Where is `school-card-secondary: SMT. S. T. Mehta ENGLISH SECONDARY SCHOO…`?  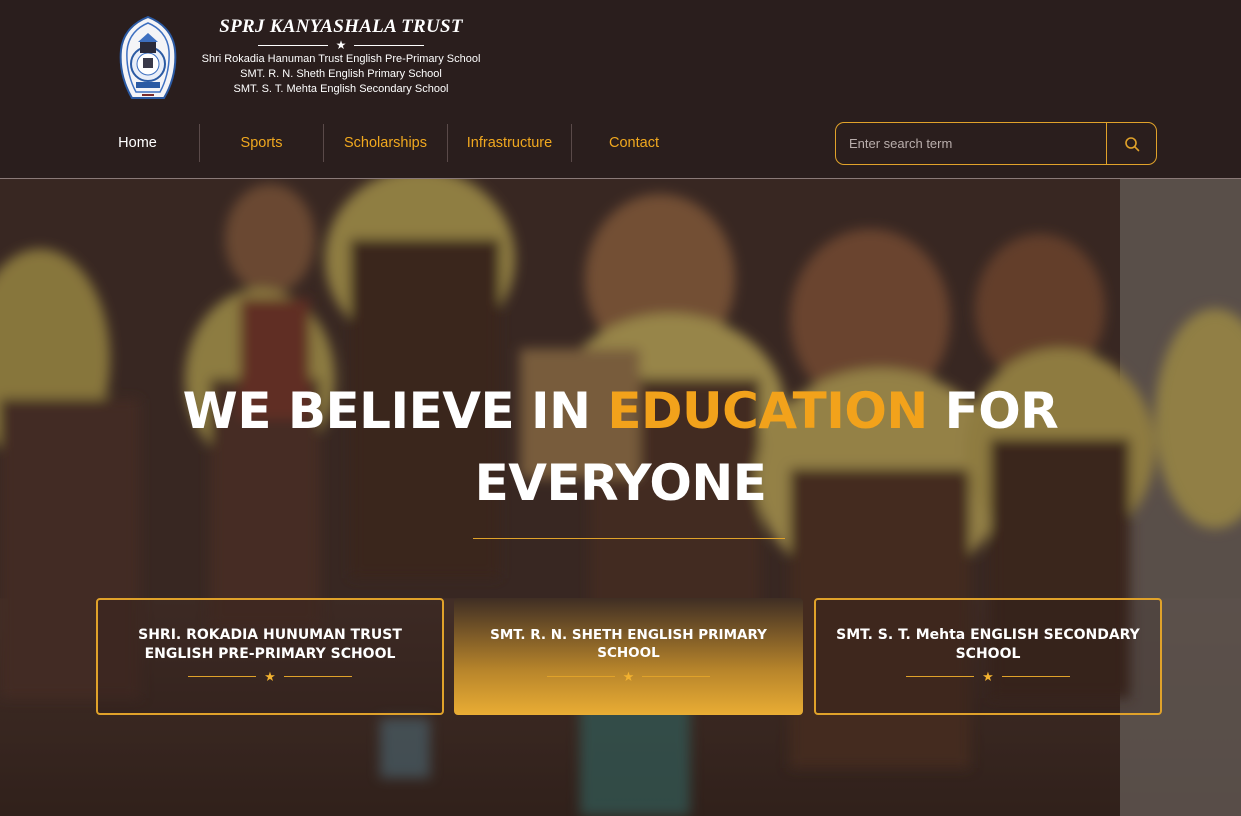
school-card-secondary: SMT. S. T. Mehta ENGLISH SECONDARY SCHOO… is located at coordinates (988, 656).